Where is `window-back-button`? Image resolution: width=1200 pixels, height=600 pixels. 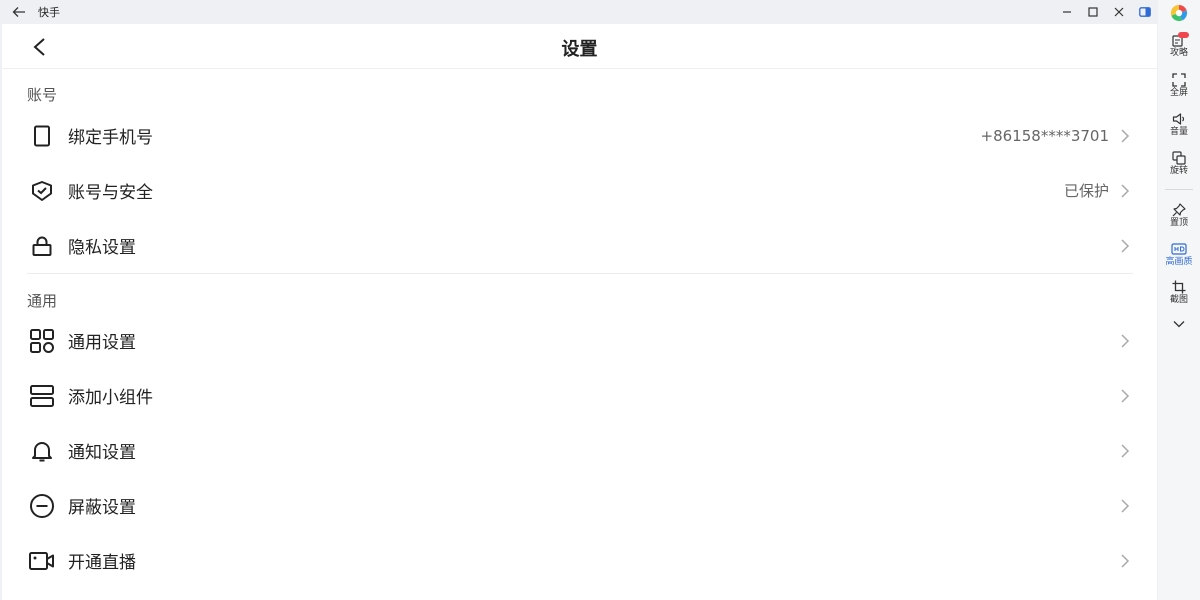 window-back-button is located at coordinates (19, 12).